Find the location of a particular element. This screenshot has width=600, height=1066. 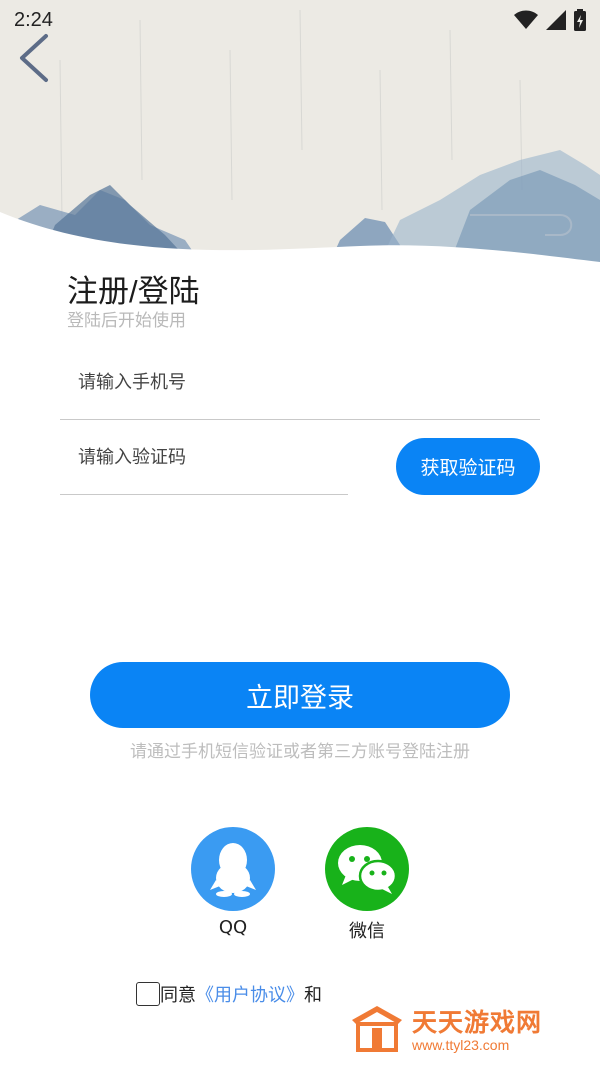

battery-charging-icon is located at coordinates (580, 20).